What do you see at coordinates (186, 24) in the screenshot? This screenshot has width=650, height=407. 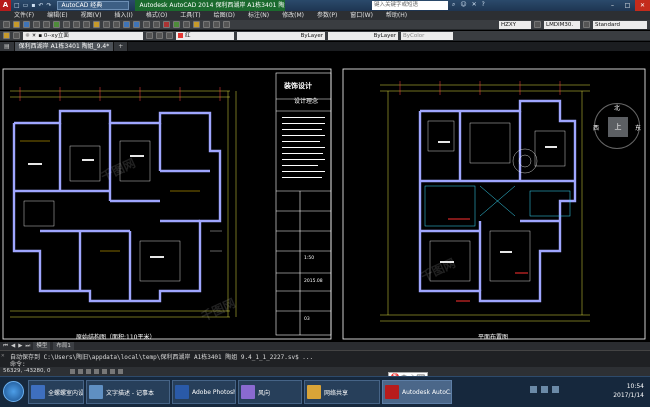 I see `tool-palette-icon` at bounding box center [186, 24].